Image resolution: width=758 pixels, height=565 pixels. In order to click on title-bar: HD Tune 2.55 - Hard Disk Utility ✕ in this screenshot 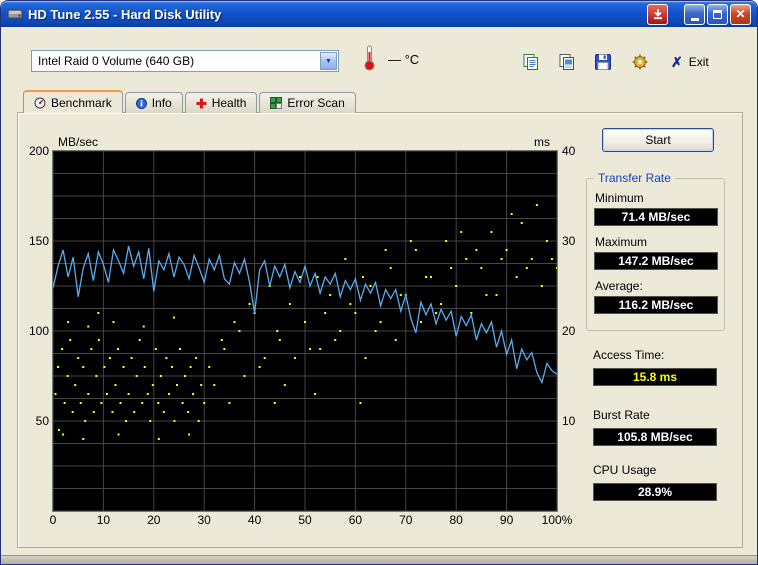, I will do `click(379, 14)`.